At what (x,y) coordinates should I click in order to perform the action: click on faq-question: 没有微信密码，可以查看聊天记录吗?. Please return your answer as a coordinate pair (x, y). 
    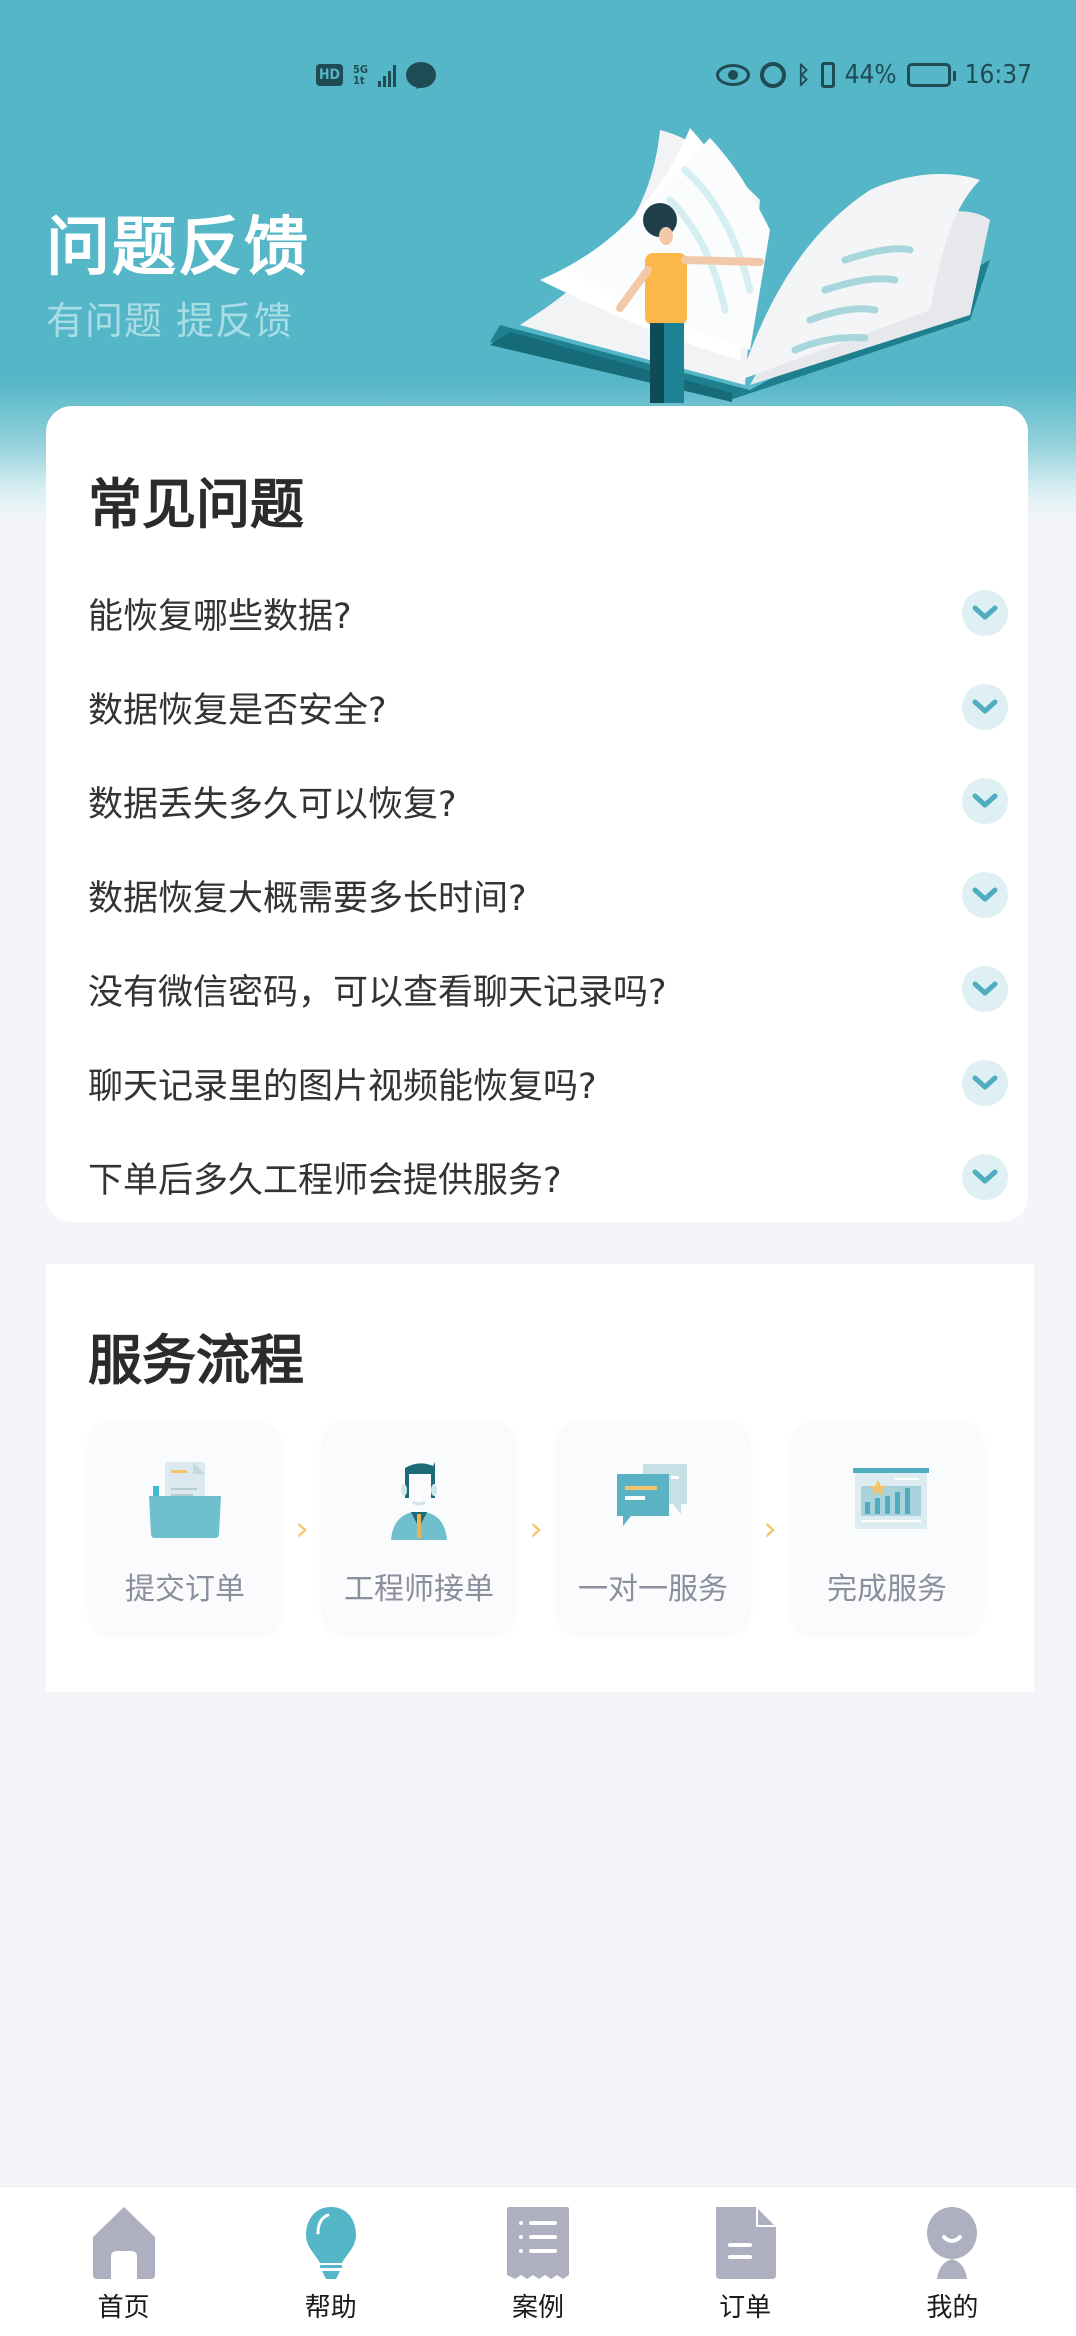
    Looking at the image, I should click on (377, 992).